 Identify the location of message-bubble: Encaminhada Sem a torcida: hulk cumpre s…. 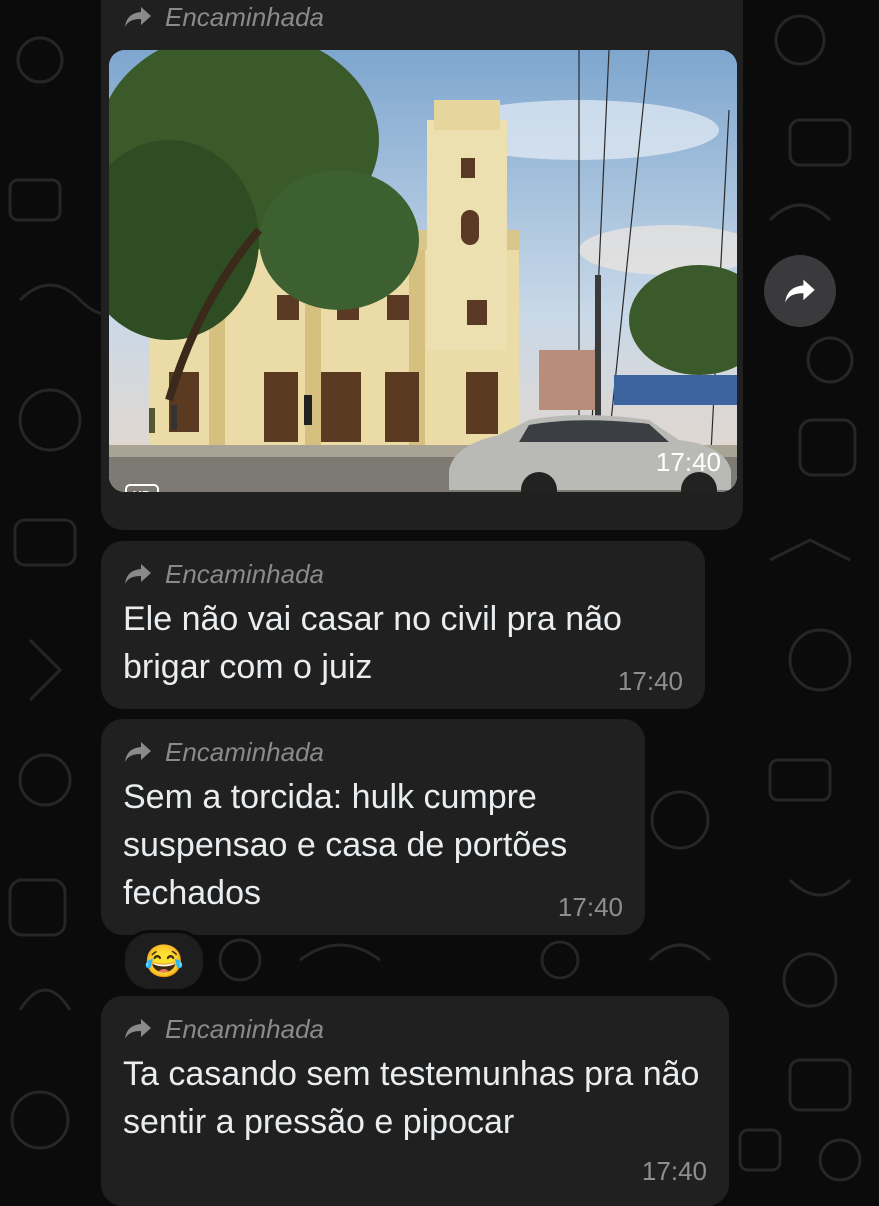
(373, 827).